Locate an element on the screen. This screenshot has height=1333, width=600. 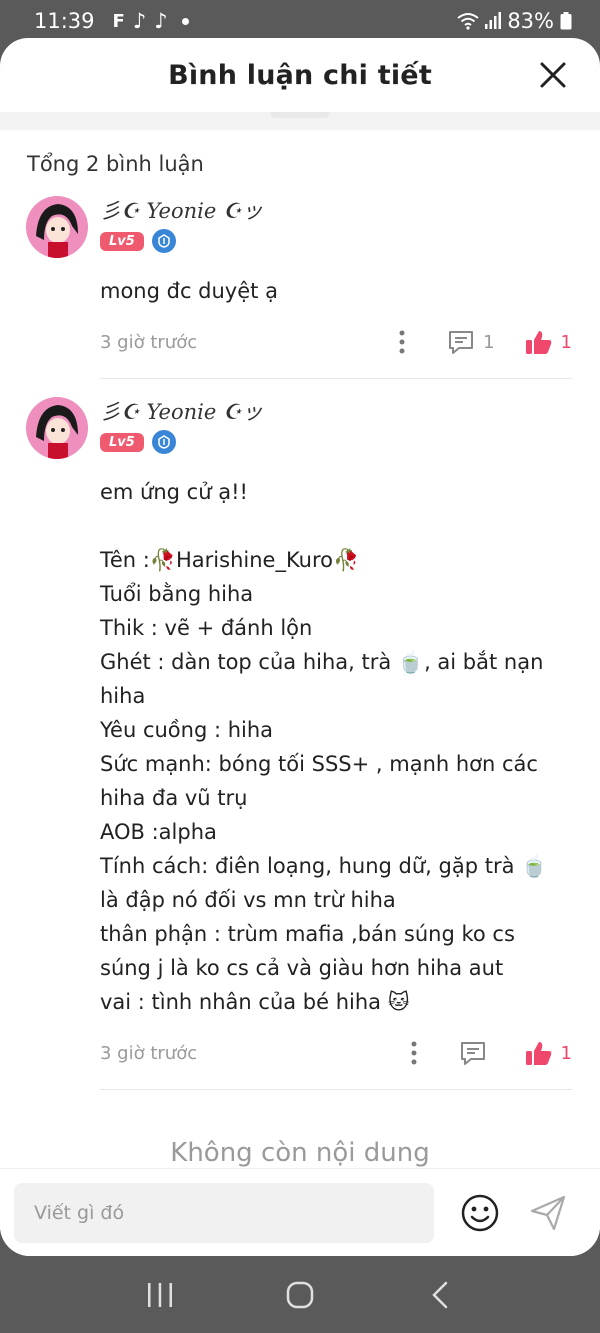
back-button is located at coordinates (440, 1295).